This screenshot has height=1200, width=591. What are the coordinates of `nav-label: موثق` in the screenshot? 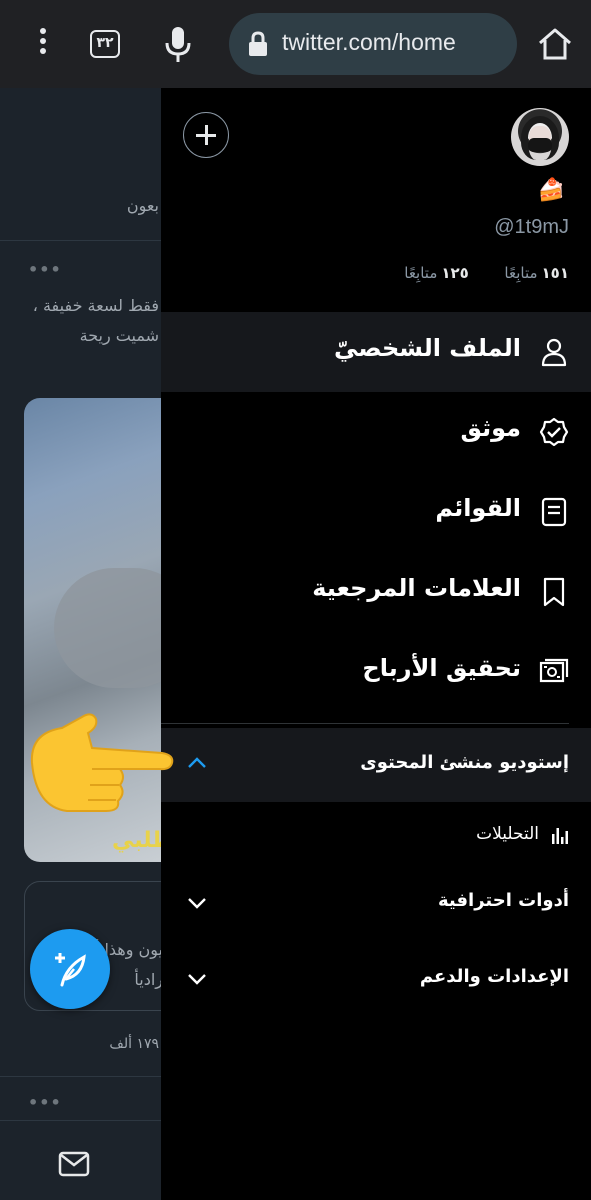 It's located at (490, 428).